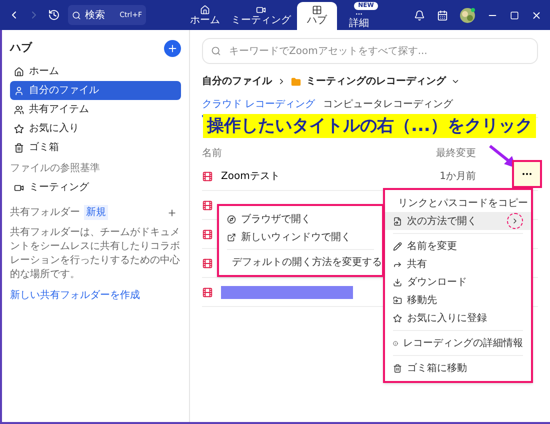  What do you see at coordinates (395, 343) in the screenshot?
I see `info-icon` at bounding box center [395, 343].